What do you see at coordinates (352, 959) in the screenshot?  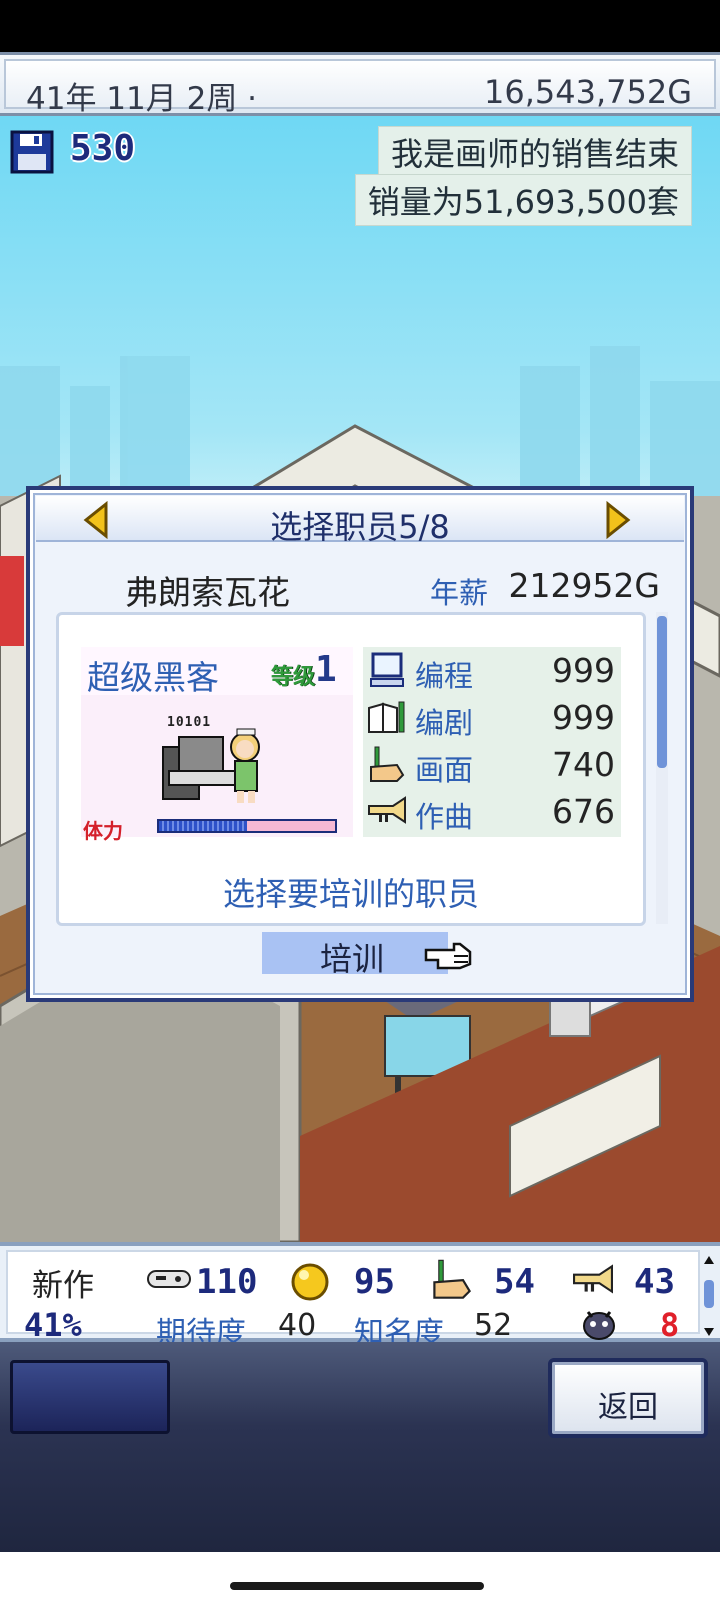 I see `train-button-label: 培训` at bounding box center [352, 959].